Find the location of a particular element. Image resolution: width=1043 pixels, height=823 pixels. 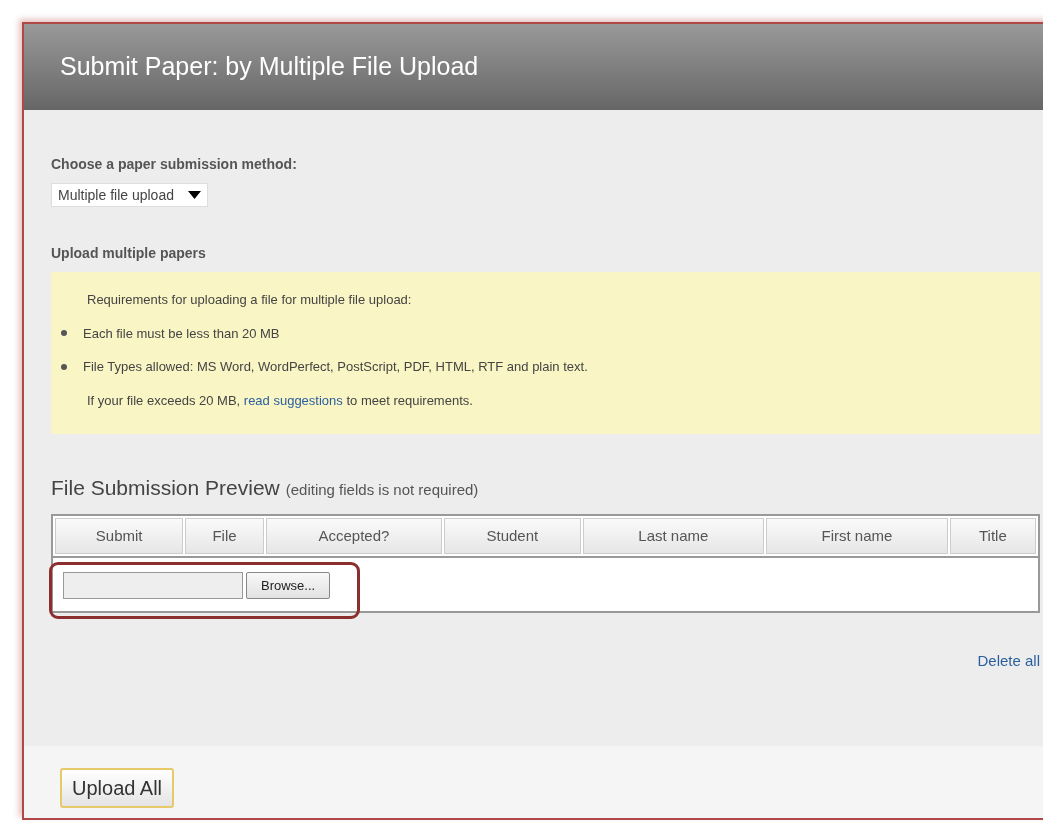

delete-all-link: Delete all is located at coordinates (1008, 660).